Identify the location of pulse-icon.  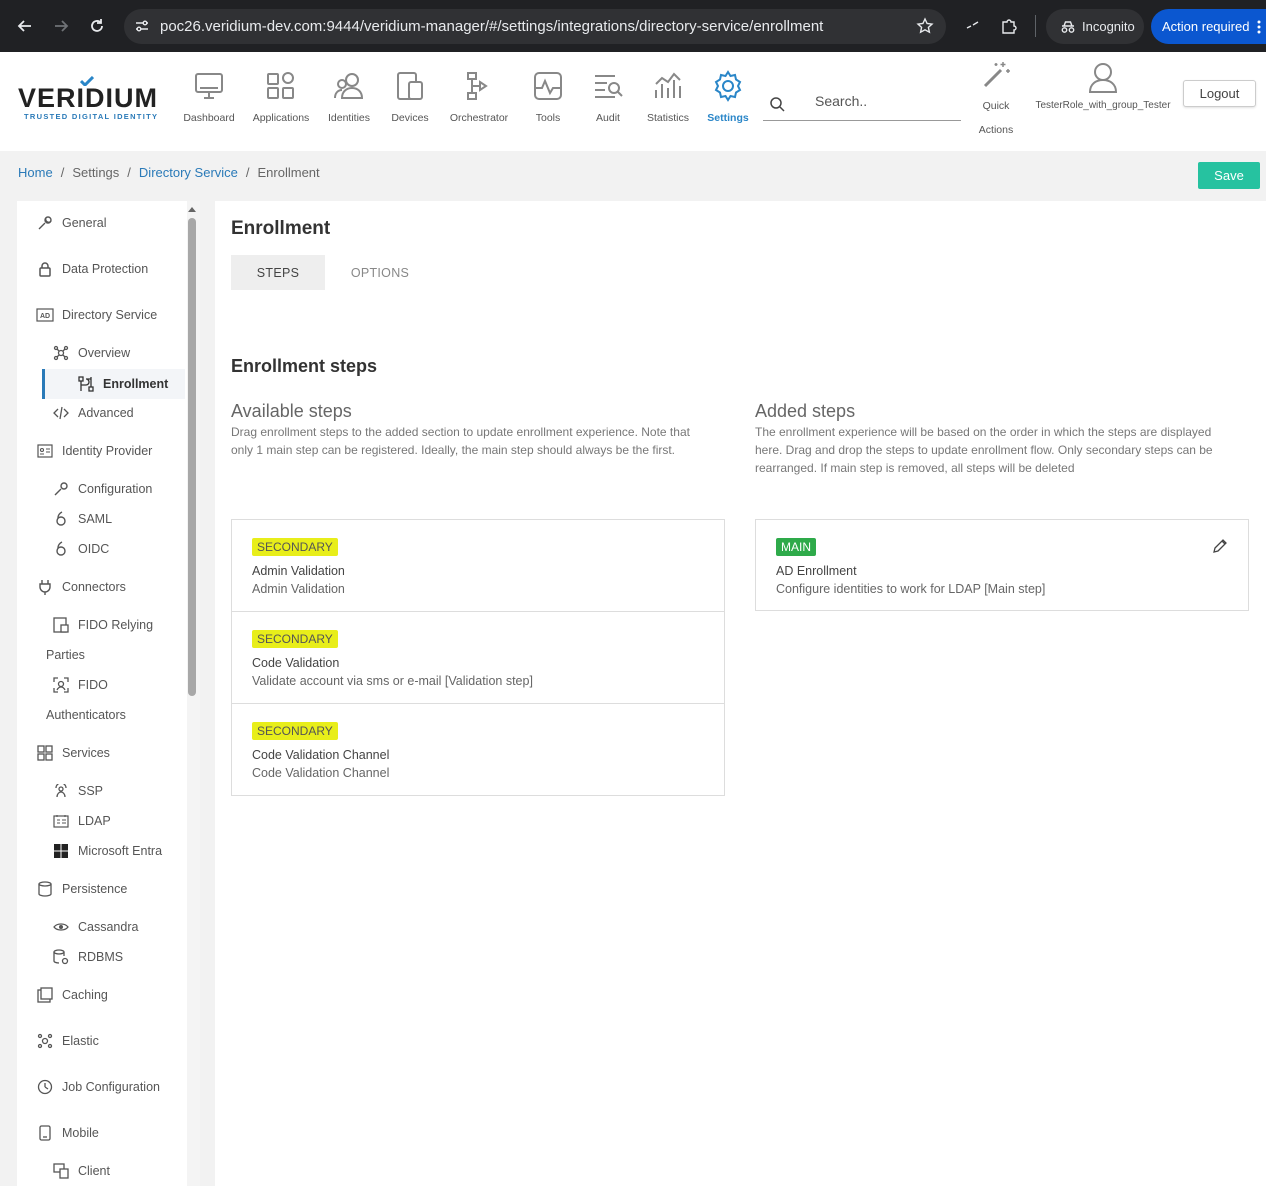
(548, 86).